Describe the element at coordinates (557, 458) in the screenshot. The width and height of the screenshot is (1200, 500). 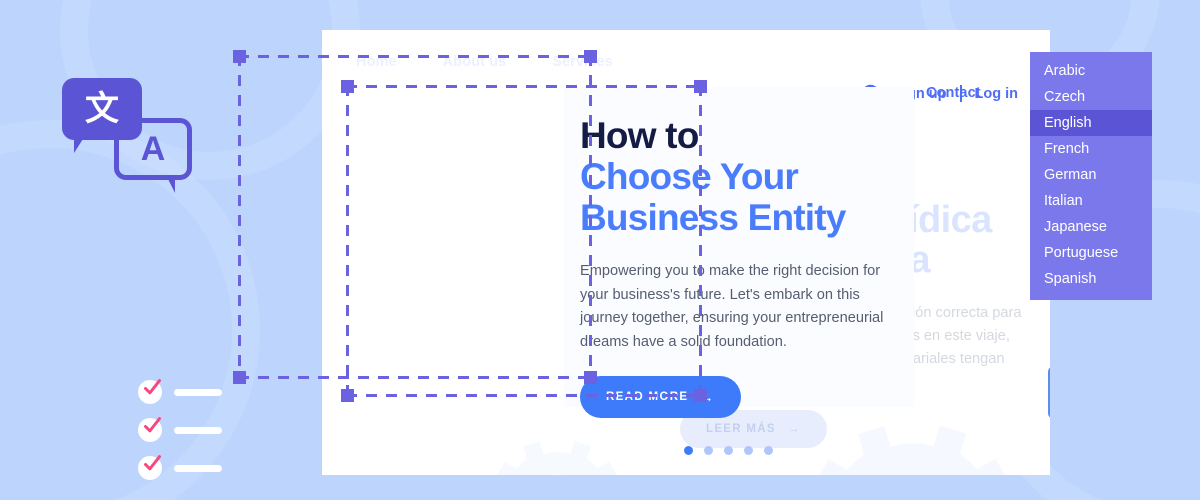
I see `gear-watermark-icon` at that location.